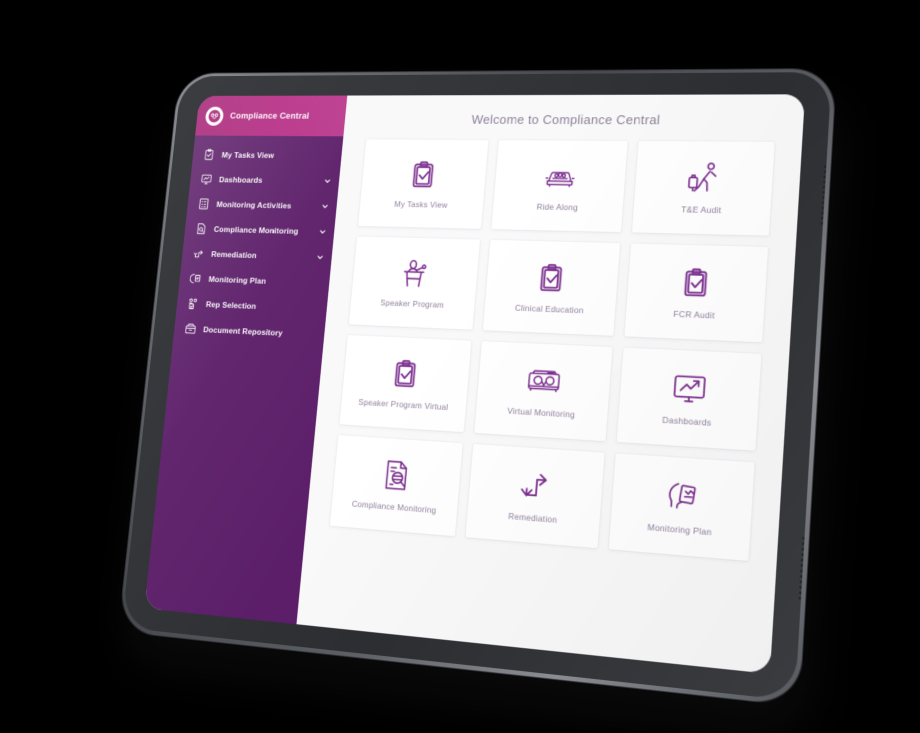  Describe the element at coordinates (560, 177) in the screenshot. I see `car-icon` at that location.